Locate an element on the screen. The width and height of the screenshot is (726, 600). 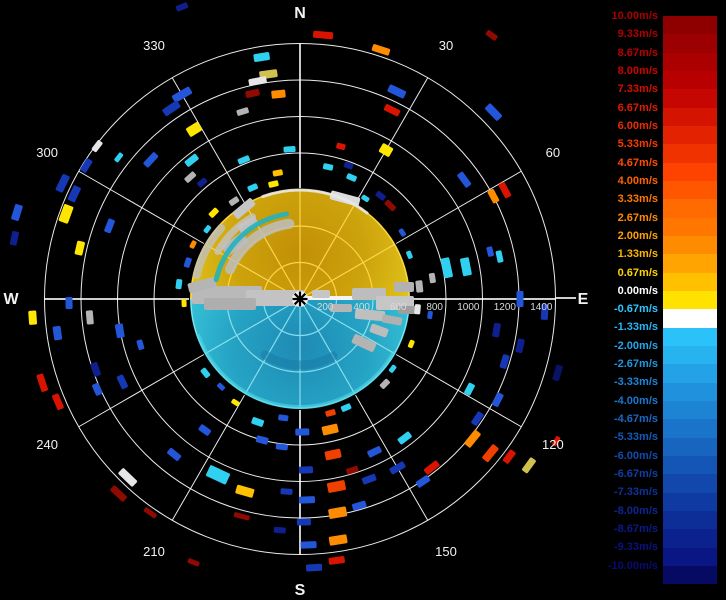
colorbar-tick-label: -6.67m/s is located at coordinates (635, 474).